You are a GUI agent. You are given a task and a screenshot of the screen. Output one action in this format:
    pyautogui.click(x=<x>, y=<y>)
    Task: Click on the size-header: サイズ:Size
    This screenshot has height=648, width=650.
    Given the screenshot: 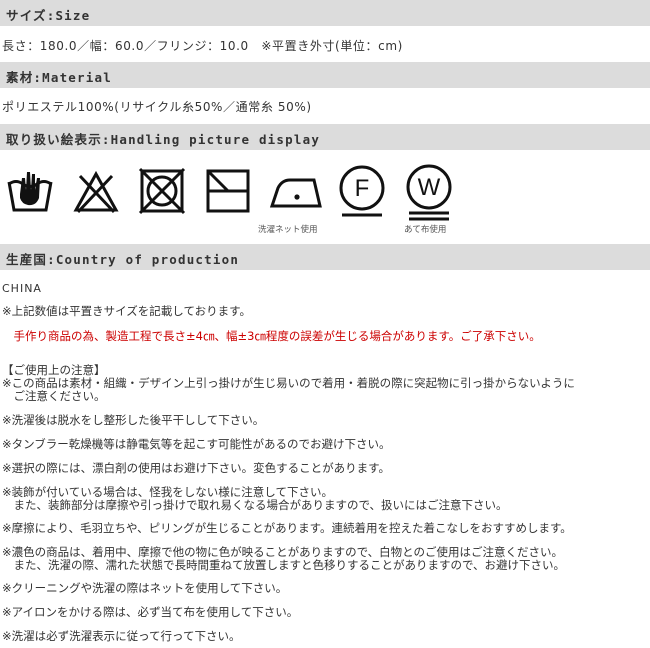 What is the action you would take?
    pyautogui.click(x=325, y=13)
    